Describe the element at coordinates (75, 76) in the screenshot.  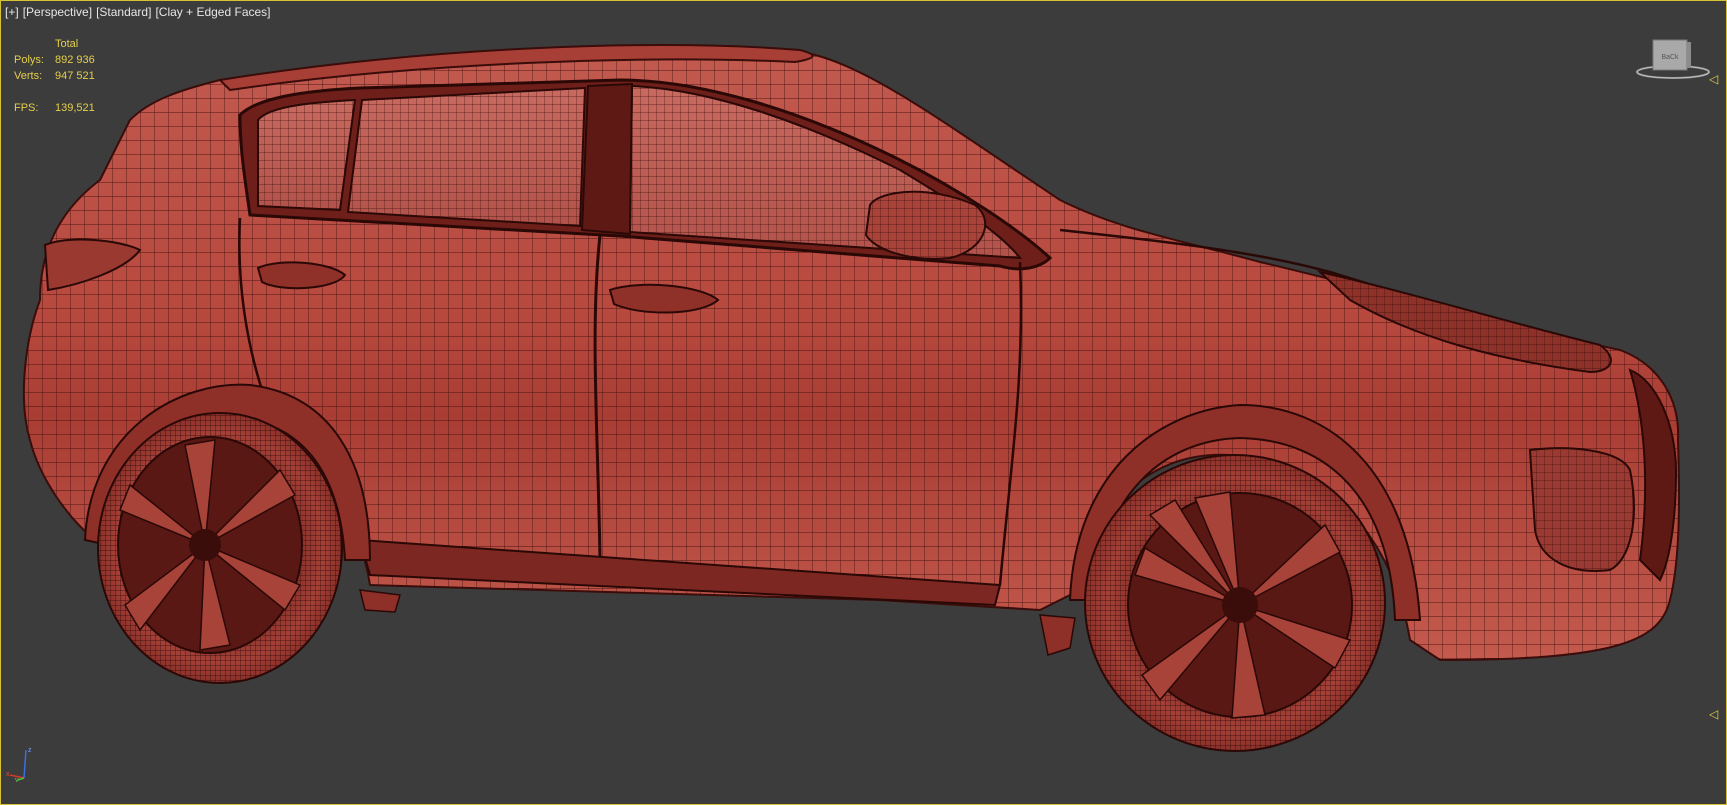
I see `stats-verts-value: 947 521` at that location.